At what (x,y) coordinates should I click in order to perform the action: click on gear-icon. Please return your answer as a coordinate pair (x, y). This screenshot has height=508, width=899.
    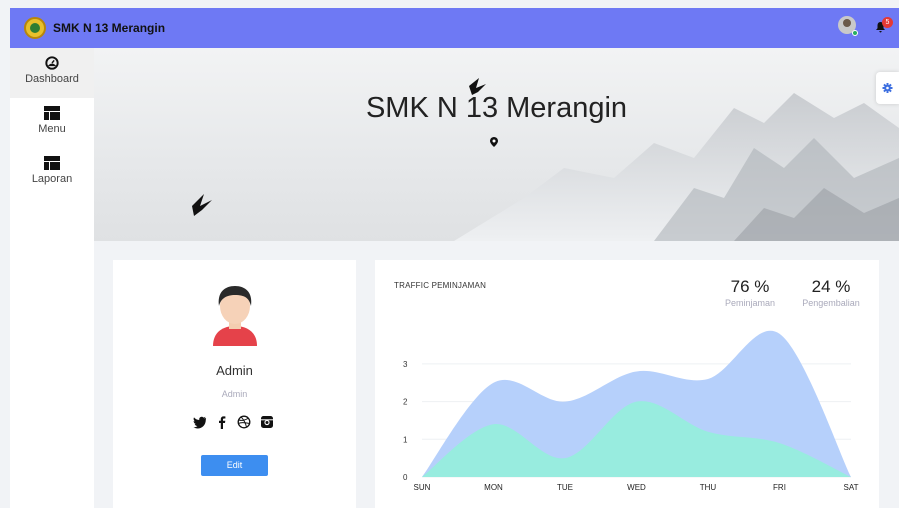
    Looking at the image, I should click on (887, 88).